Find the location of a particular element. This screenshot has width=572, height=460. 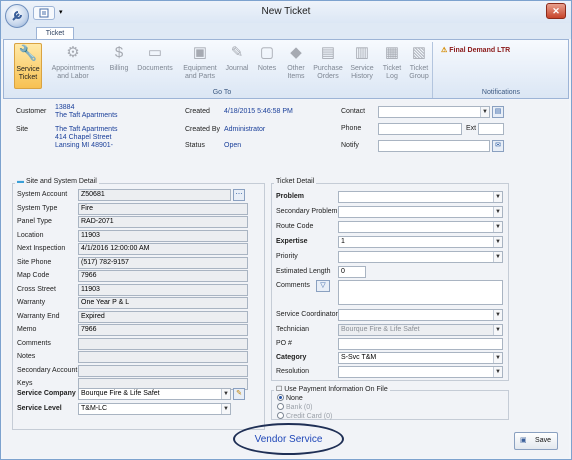

expertise-select: 1 ▼ is located at coordinates (420, 242).